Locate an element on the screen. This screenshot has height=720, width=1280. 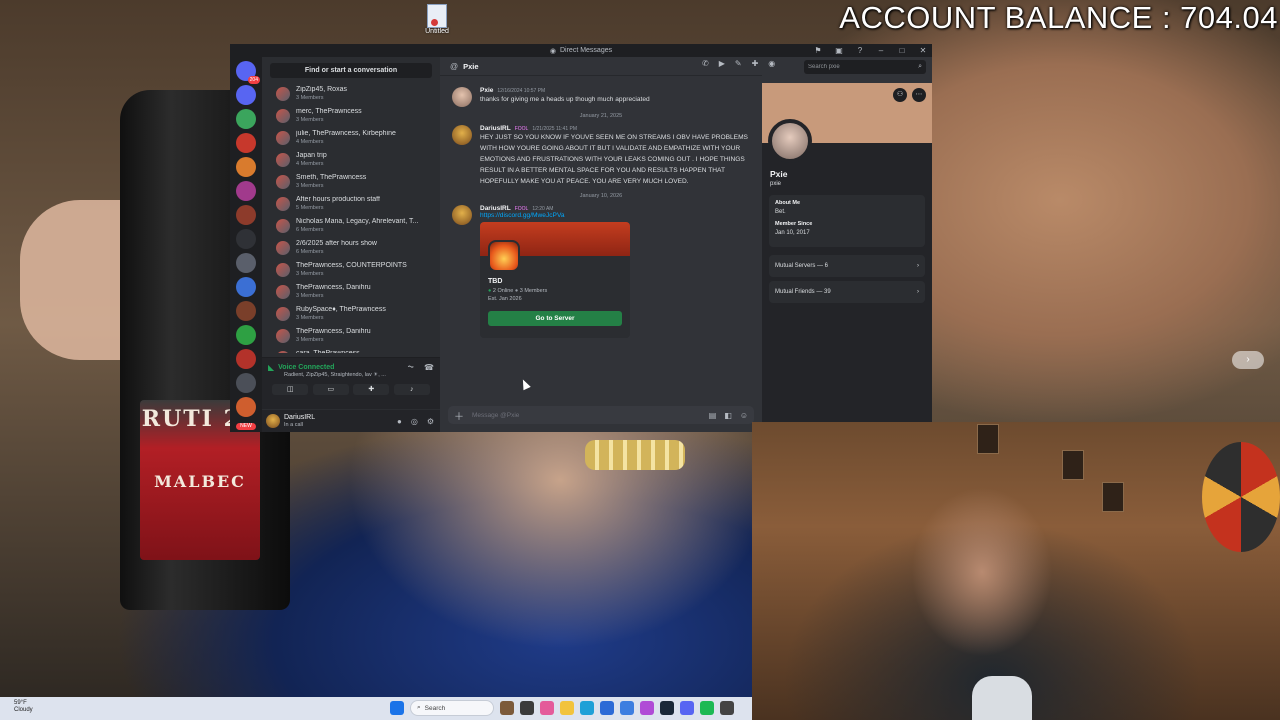
add-friend-icon: ✚ is located at coordinates (755, 63).